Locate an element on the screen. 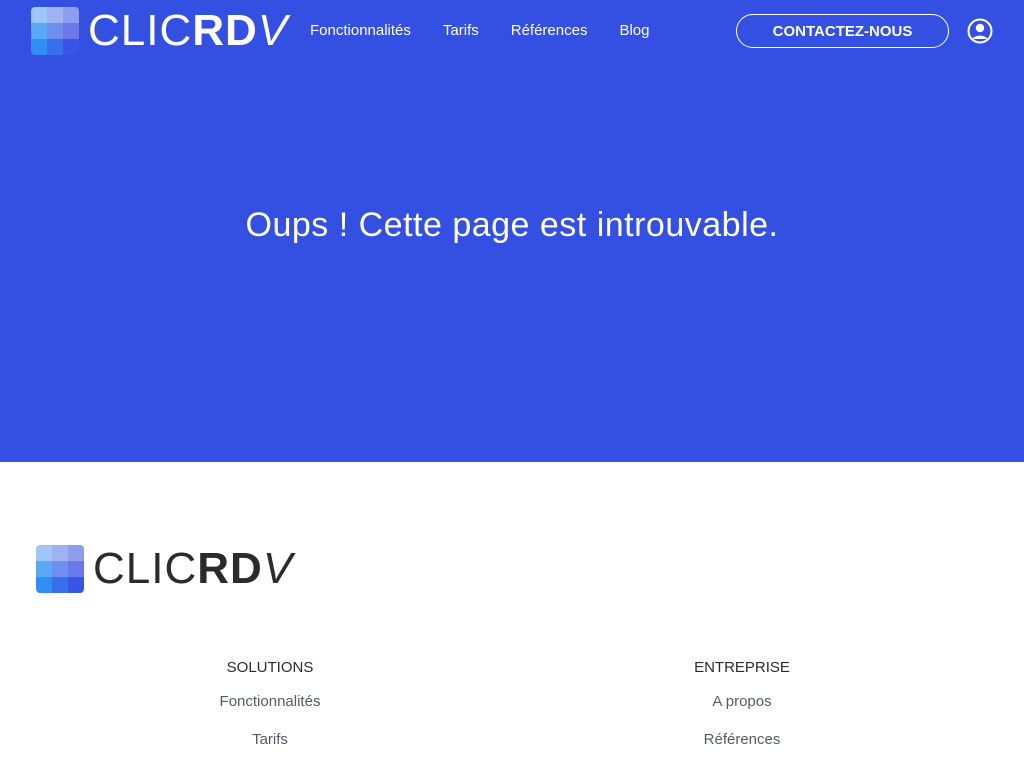  footer-link-fonctionnalites: Fonctionnalités is located at coordinates (270, 702).